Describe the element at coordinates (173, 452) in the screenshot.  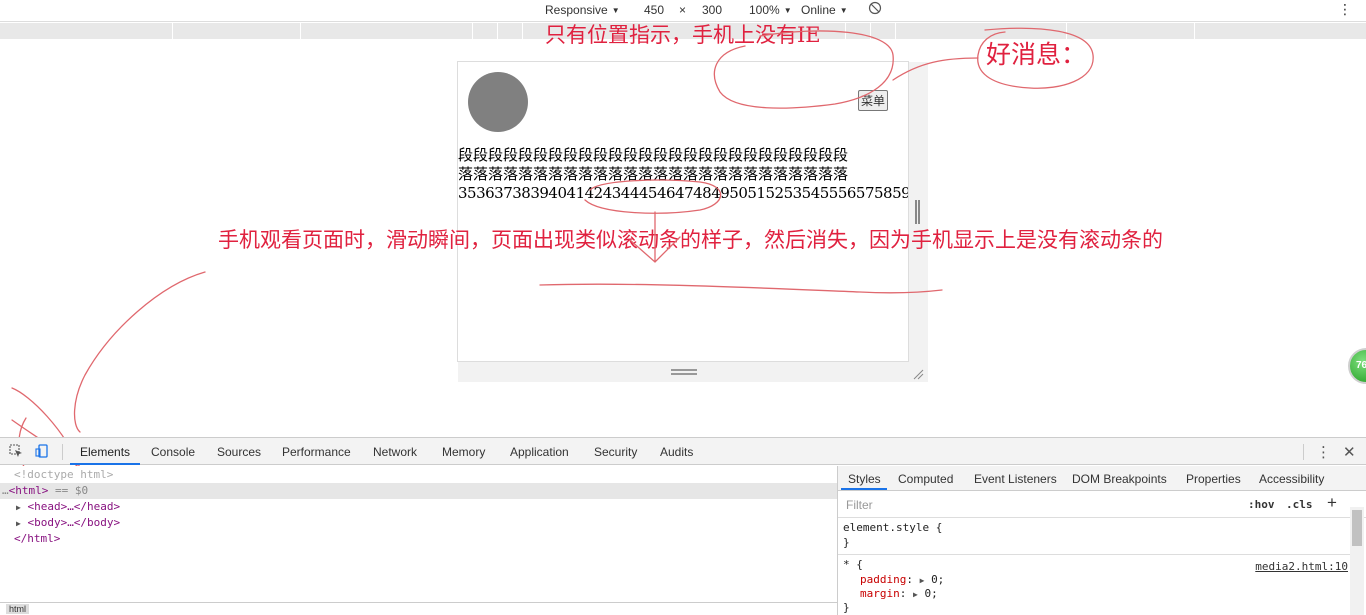
I see `tab-console: Console` at that location.